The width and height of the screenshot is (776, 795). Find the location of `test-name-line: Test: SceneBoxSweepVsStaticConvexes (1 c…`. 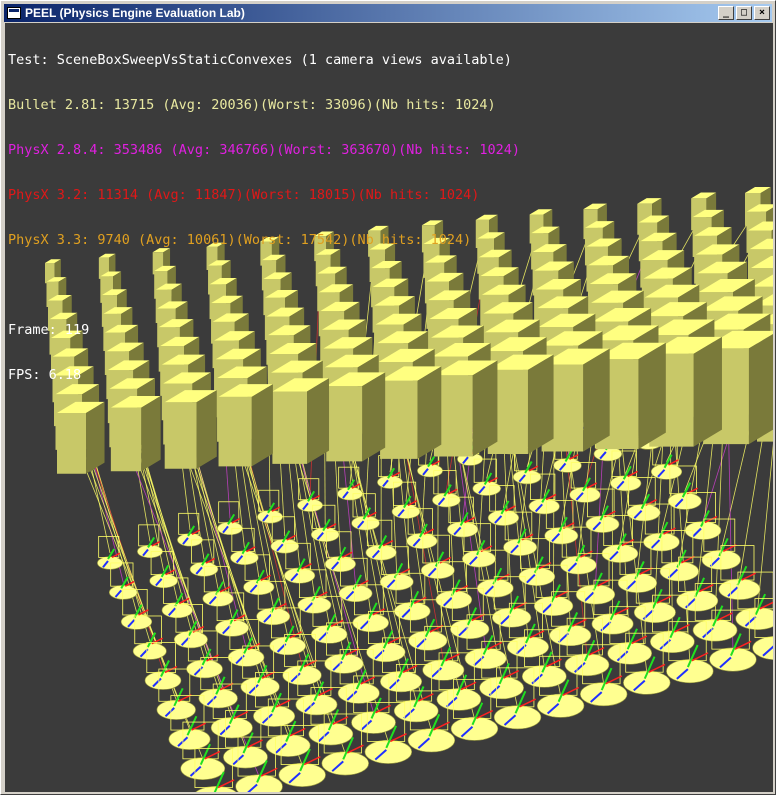

test-name-line: Test: SceneBoxSweepVsStaticConvexes (1 c… is located at coordinates (260, 60).